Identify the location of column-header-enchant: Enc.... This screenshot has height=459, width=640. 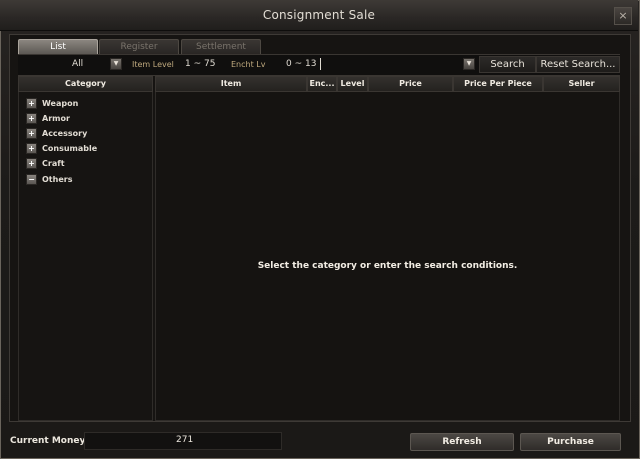
(322, 84).